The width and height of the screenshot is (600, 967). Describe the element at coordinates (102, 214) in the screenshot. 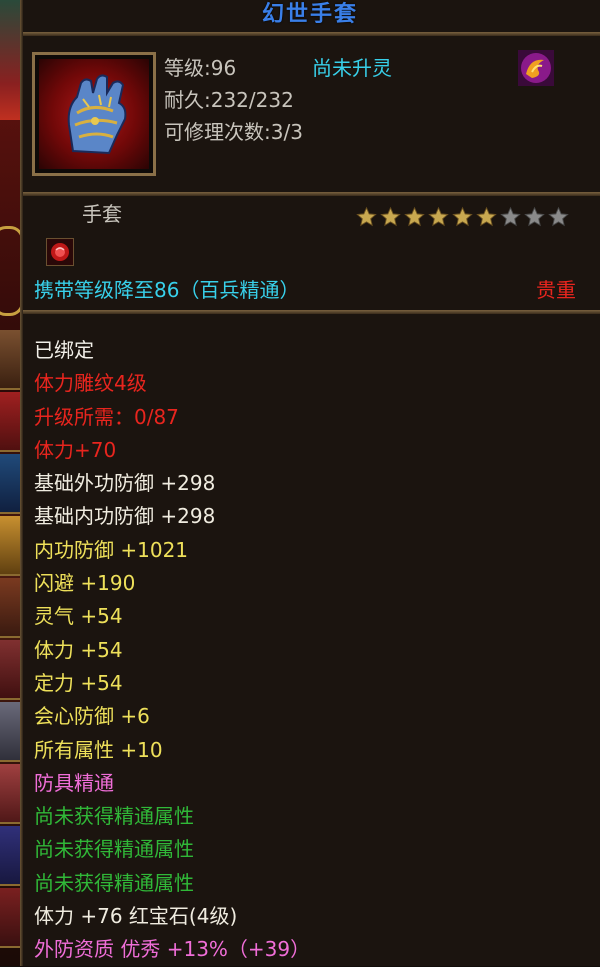

I see `item-type: 手套` at that location.